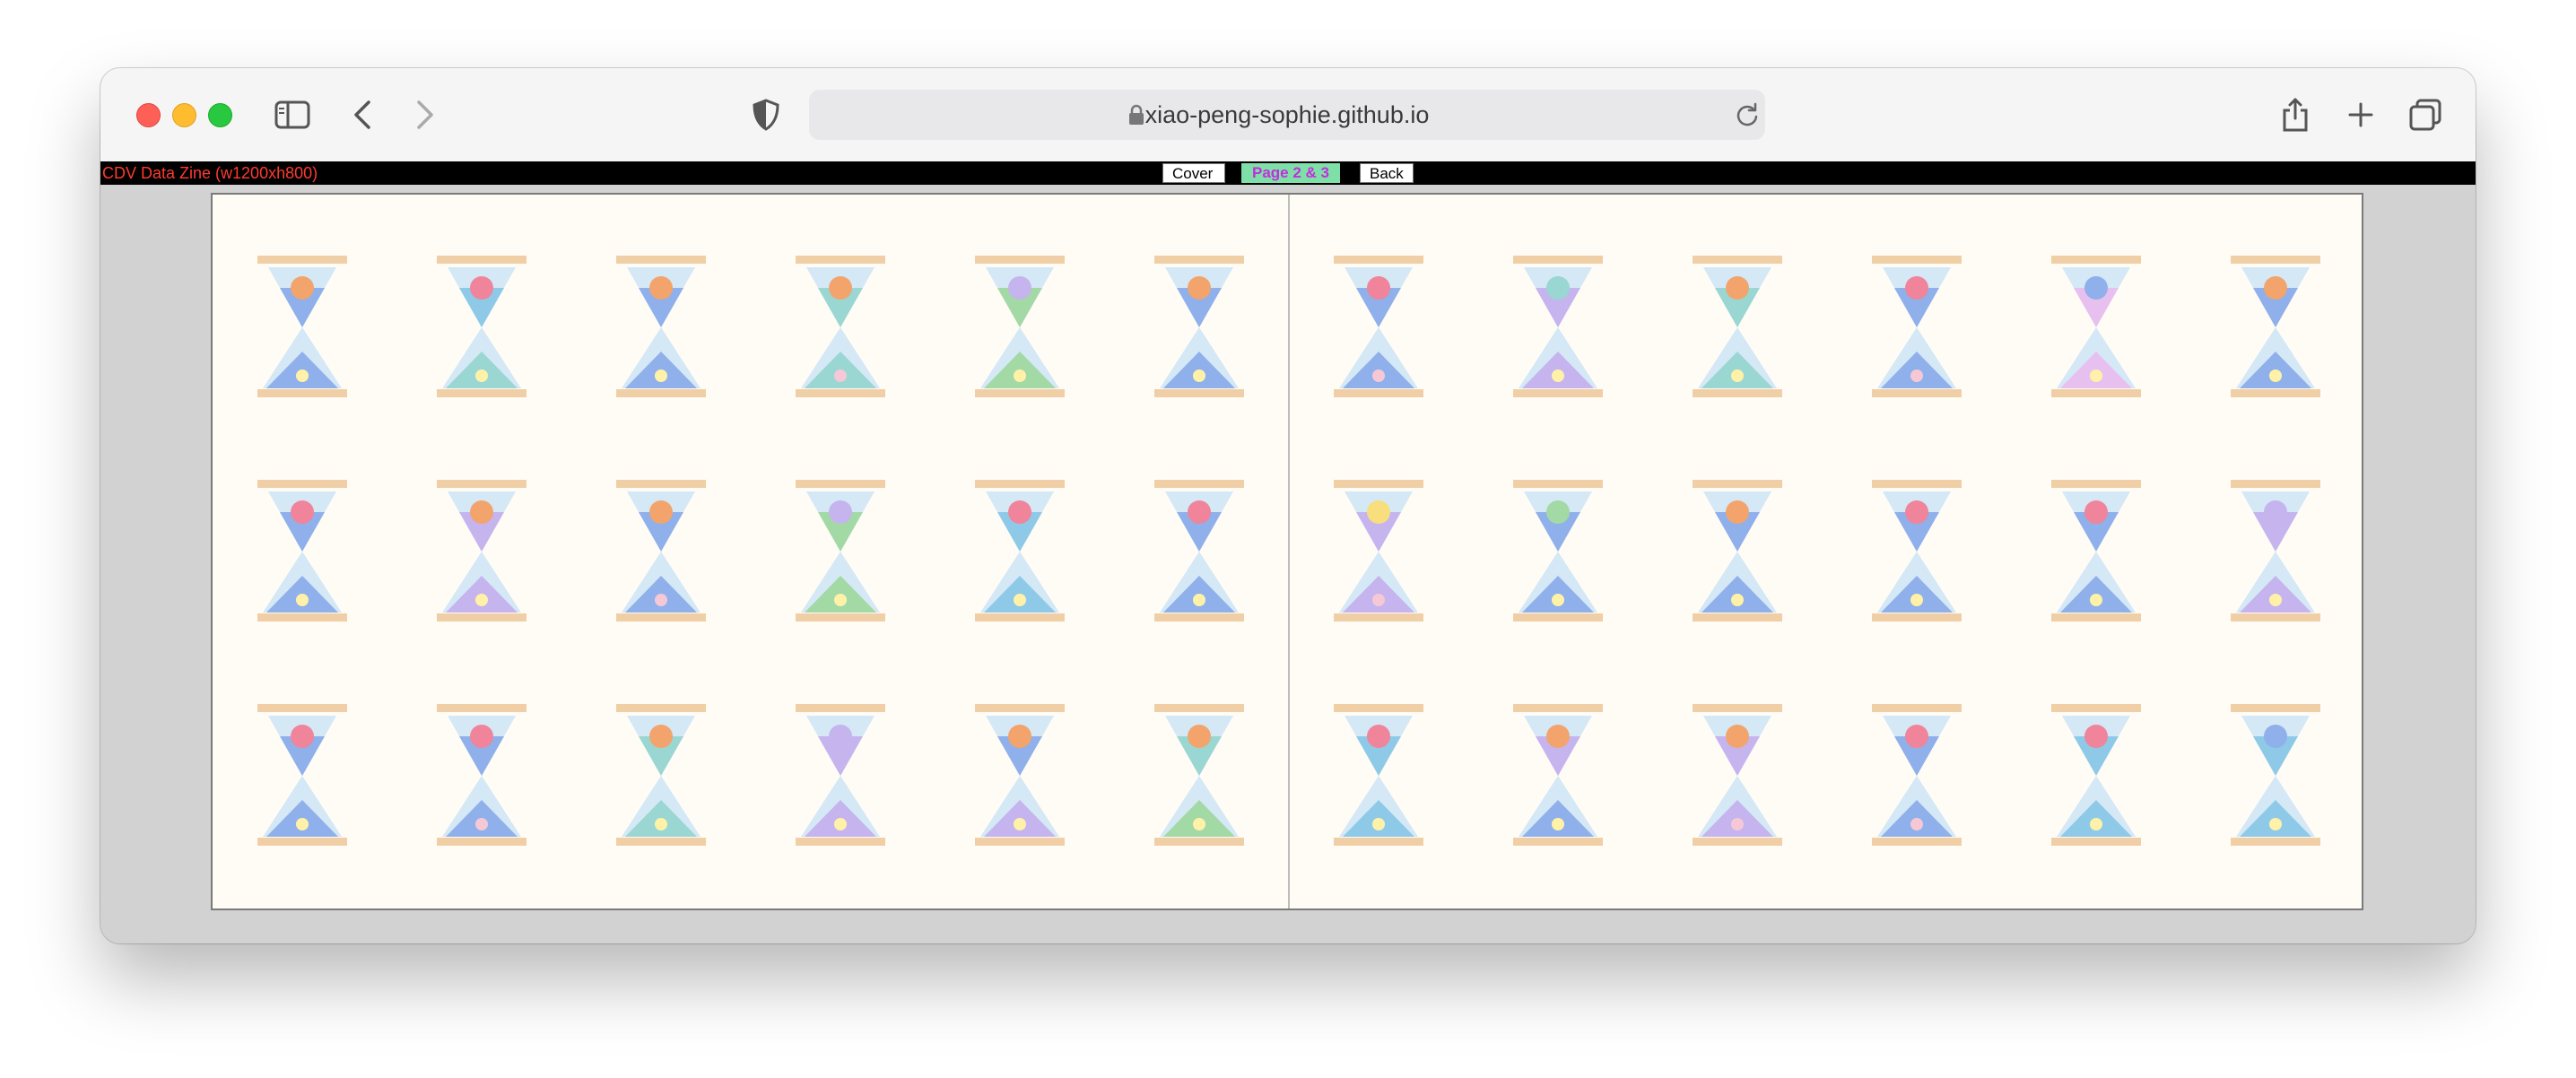 This screenshot has height=1078, width=2576. What do you see at coordinates (1387, 173) in the screenshot?
I see `back-button: Back` at bounding box center [1387, 173].